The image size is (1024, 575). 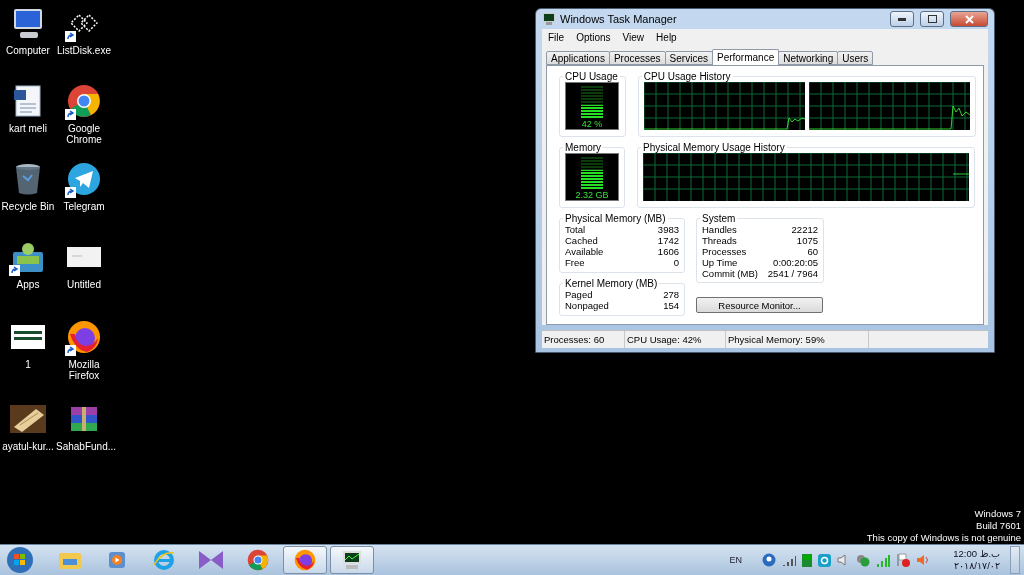 I want to click on tab: Processes, so click(x=637, y=58).